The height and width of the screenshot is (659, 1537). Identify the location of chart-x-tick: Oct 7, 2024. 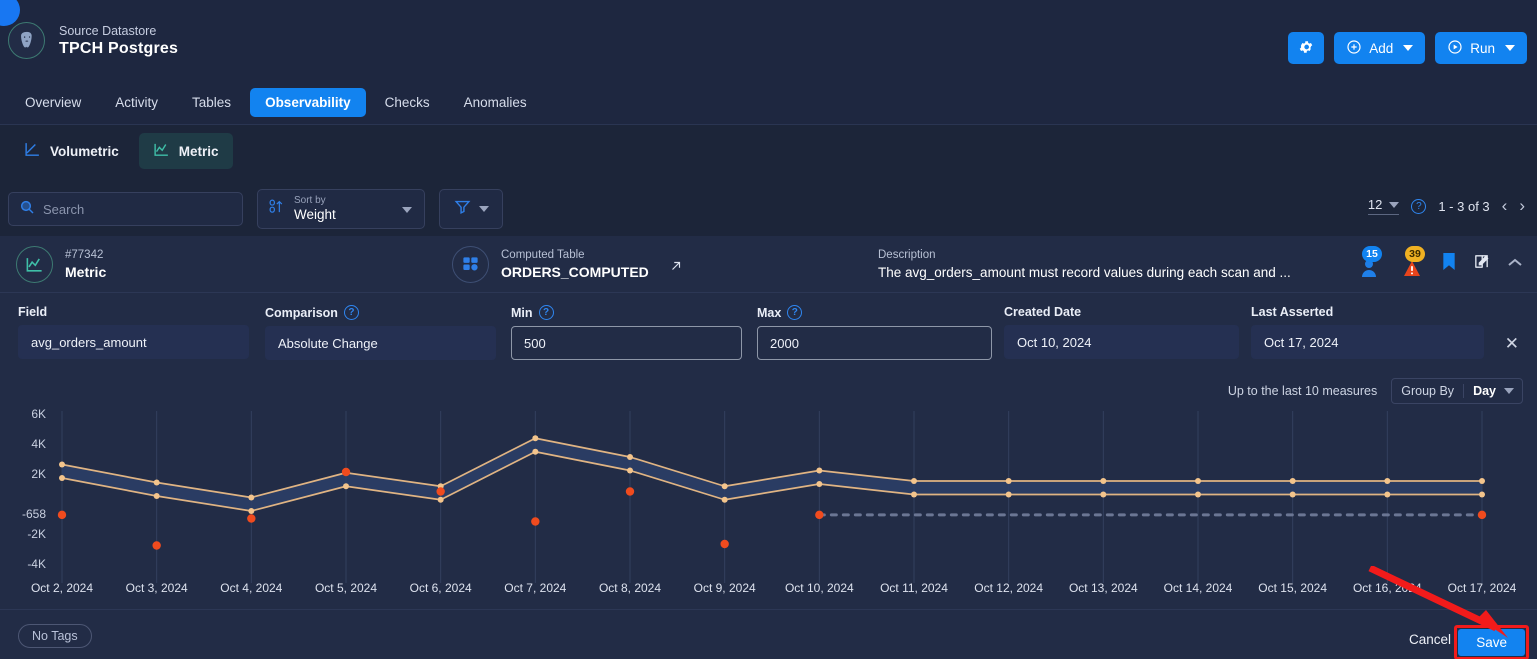
(535, 588).